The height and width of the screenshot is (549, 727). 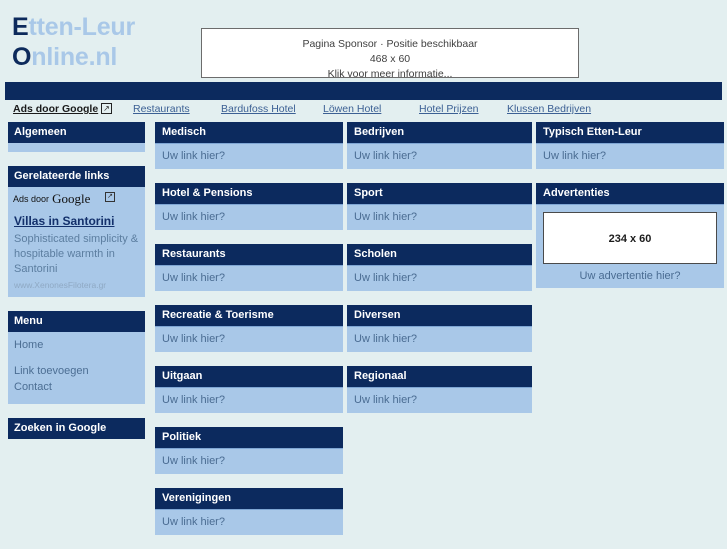 What do you see at coordinates (76, 387) in the screenshot?
I see `sidebar-item-contact: Contact` at bounding box center [76, 387].